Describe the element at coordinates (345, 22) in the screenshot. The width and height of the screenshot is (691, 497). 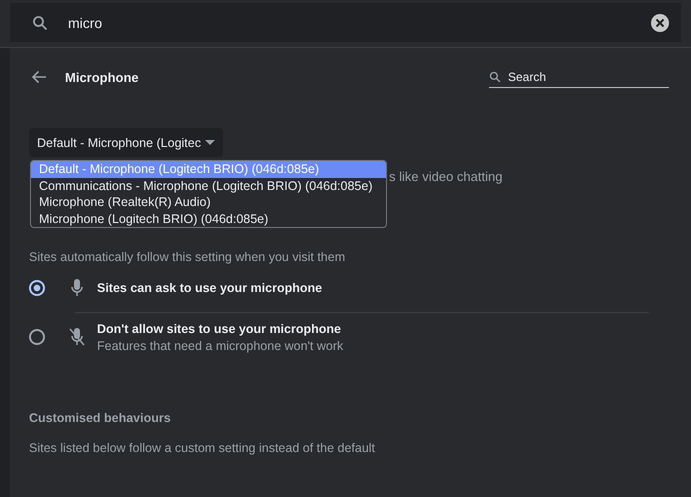
I see `search-field: micro` at that location.